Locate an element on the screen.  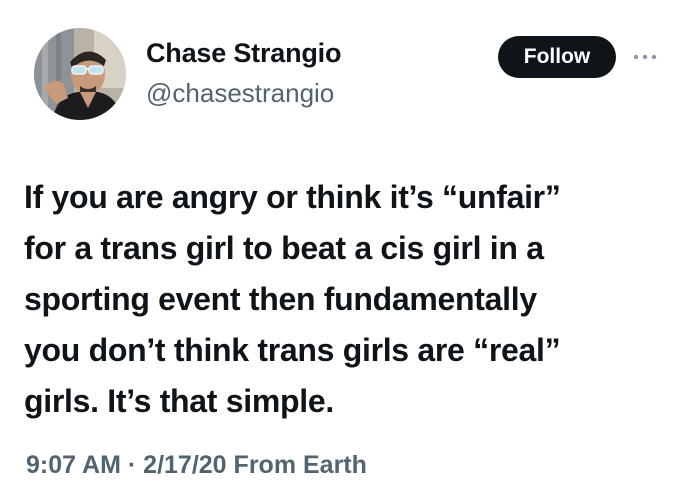
tweet-text-line: girls. It’s that simple. is located at coordinates (179, 401).